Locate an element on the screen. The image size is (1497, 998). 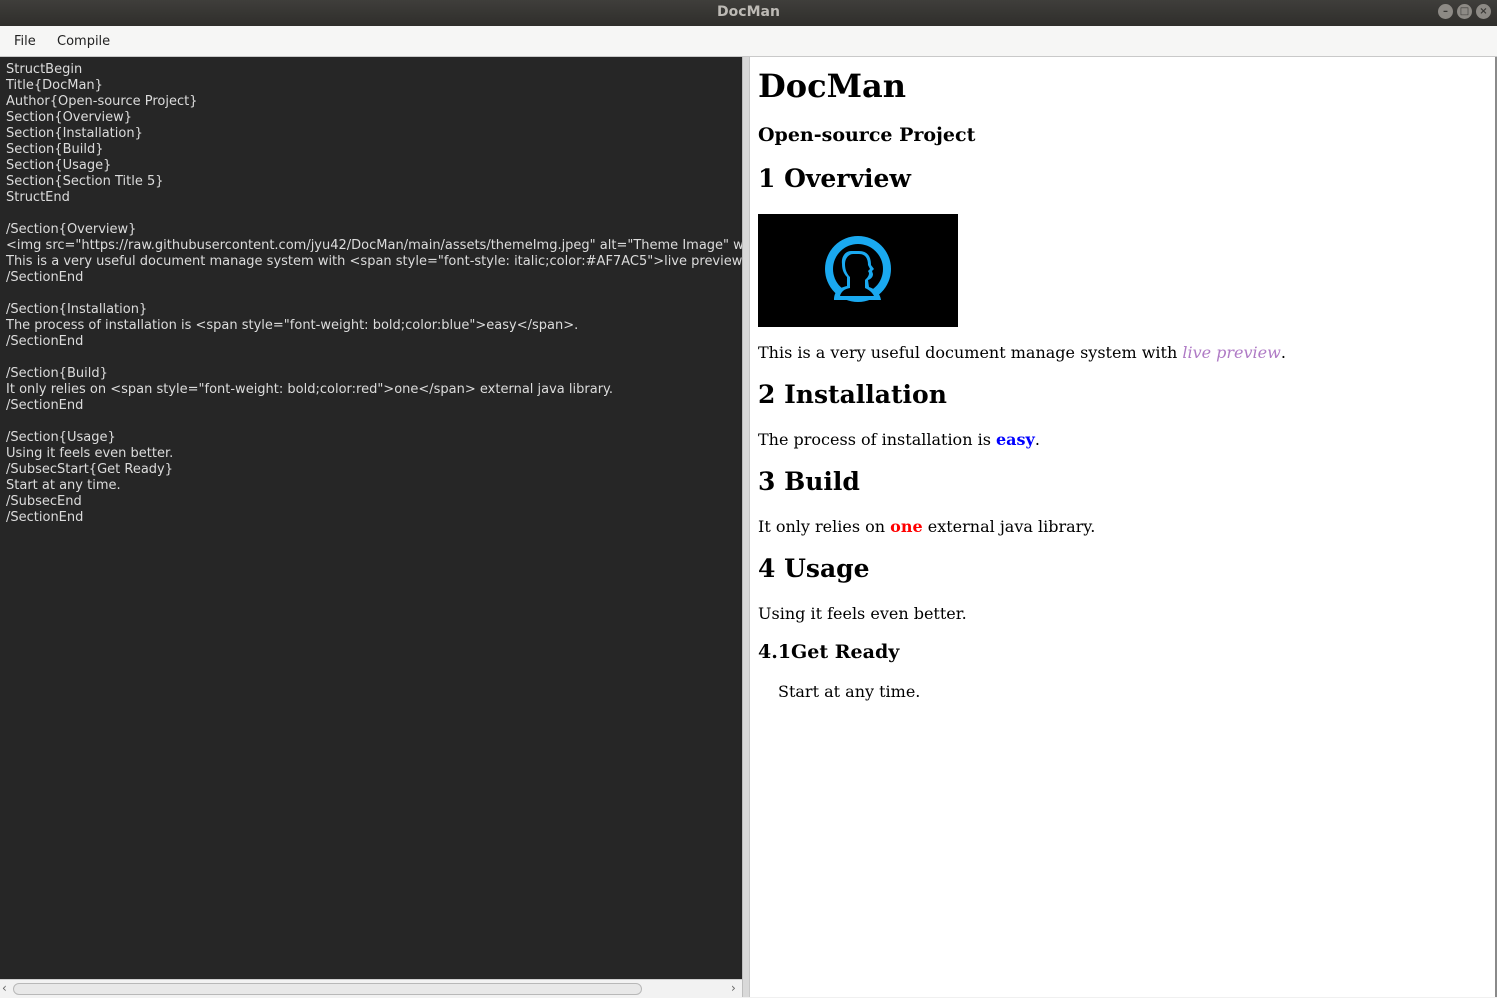
live-preview-link-text: live preview is located at coordinates (1231, 352).